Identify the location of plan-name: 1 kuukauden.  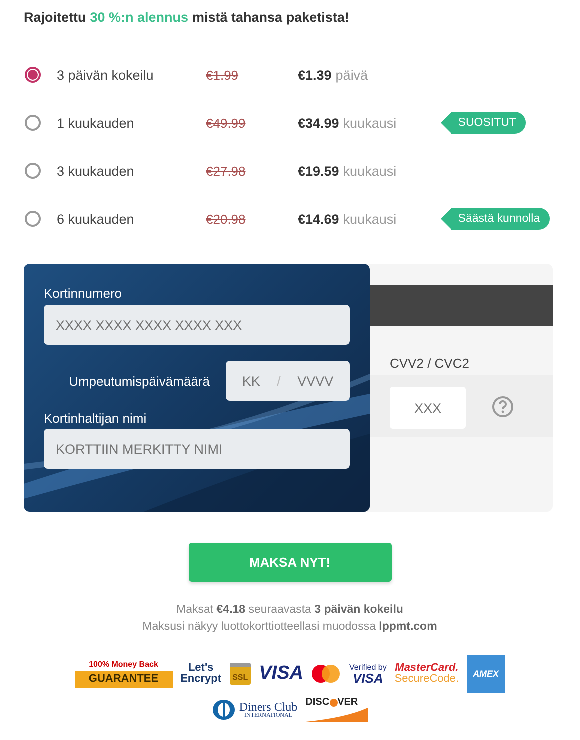
(96, 123).